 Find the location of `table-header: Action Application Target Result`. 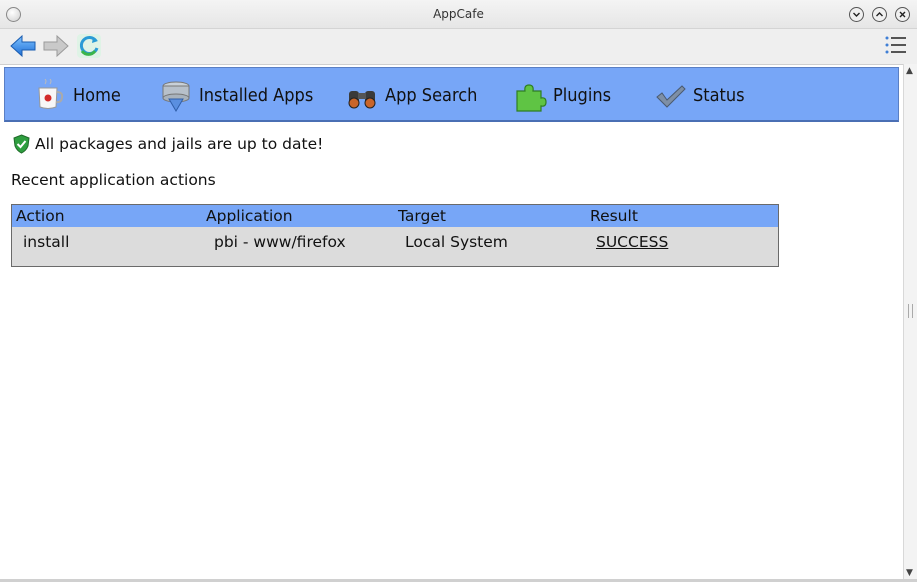

table-header: Action Application Target Result is located at coordinates (395, 216).